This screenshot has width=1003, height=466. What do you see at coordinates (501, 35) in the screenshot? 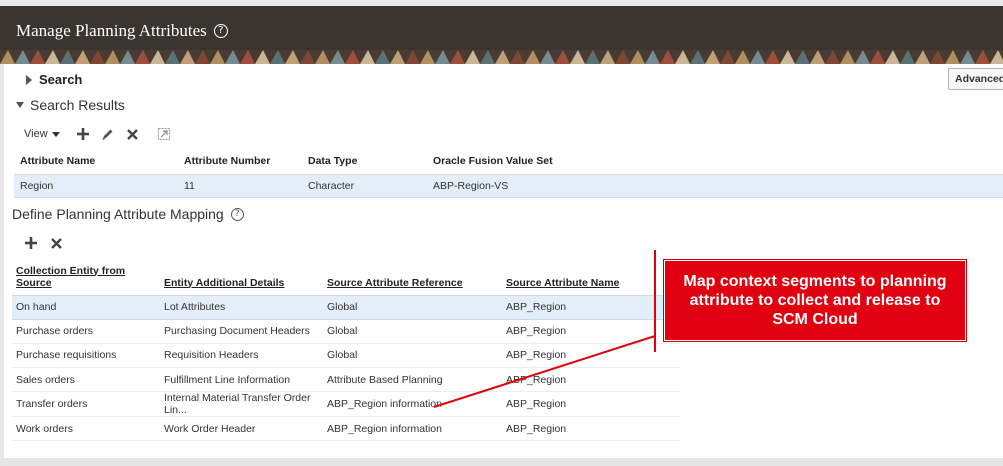
I see `page-header: Manage Planning Attributes ?` at bounding box center [501, 35].